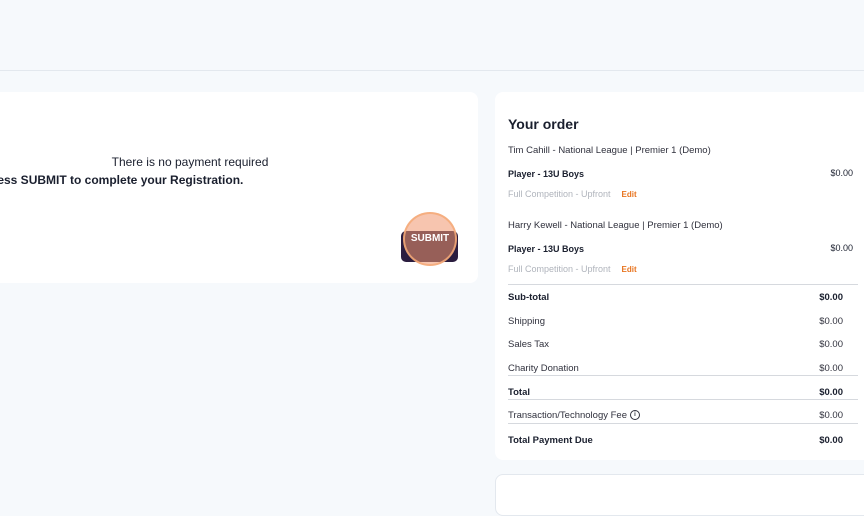  I want to click on shipping-label: Shipping, so click(526, 321).